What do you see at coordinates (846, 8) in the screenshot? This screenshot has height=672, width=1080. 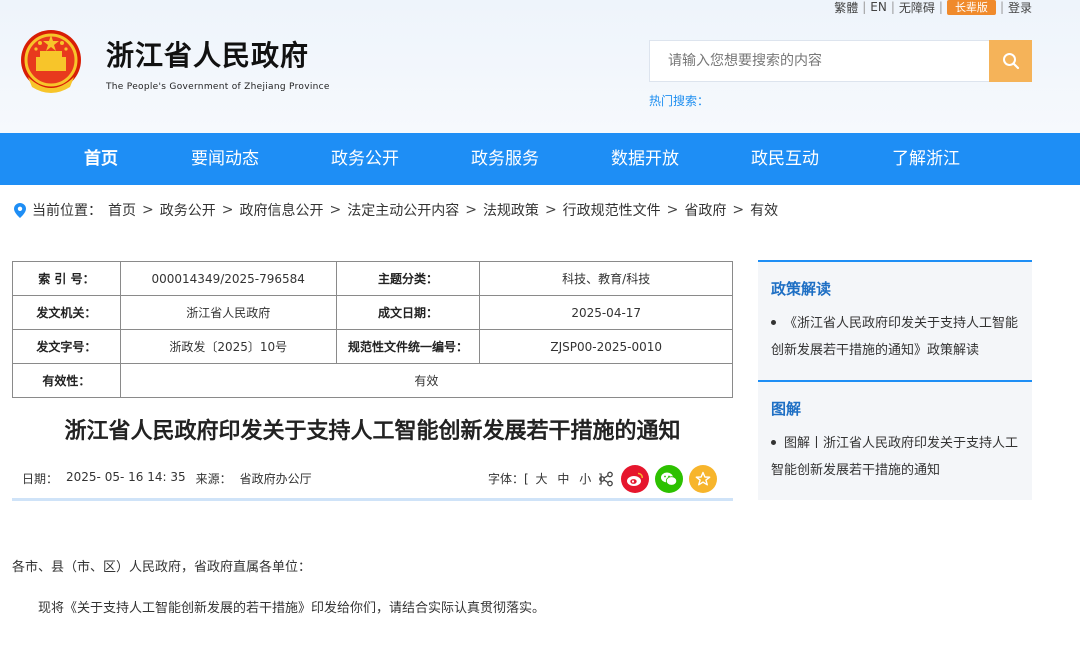 I see `traditional-chinese-link: 繁體` at bounding box center [846, 8].